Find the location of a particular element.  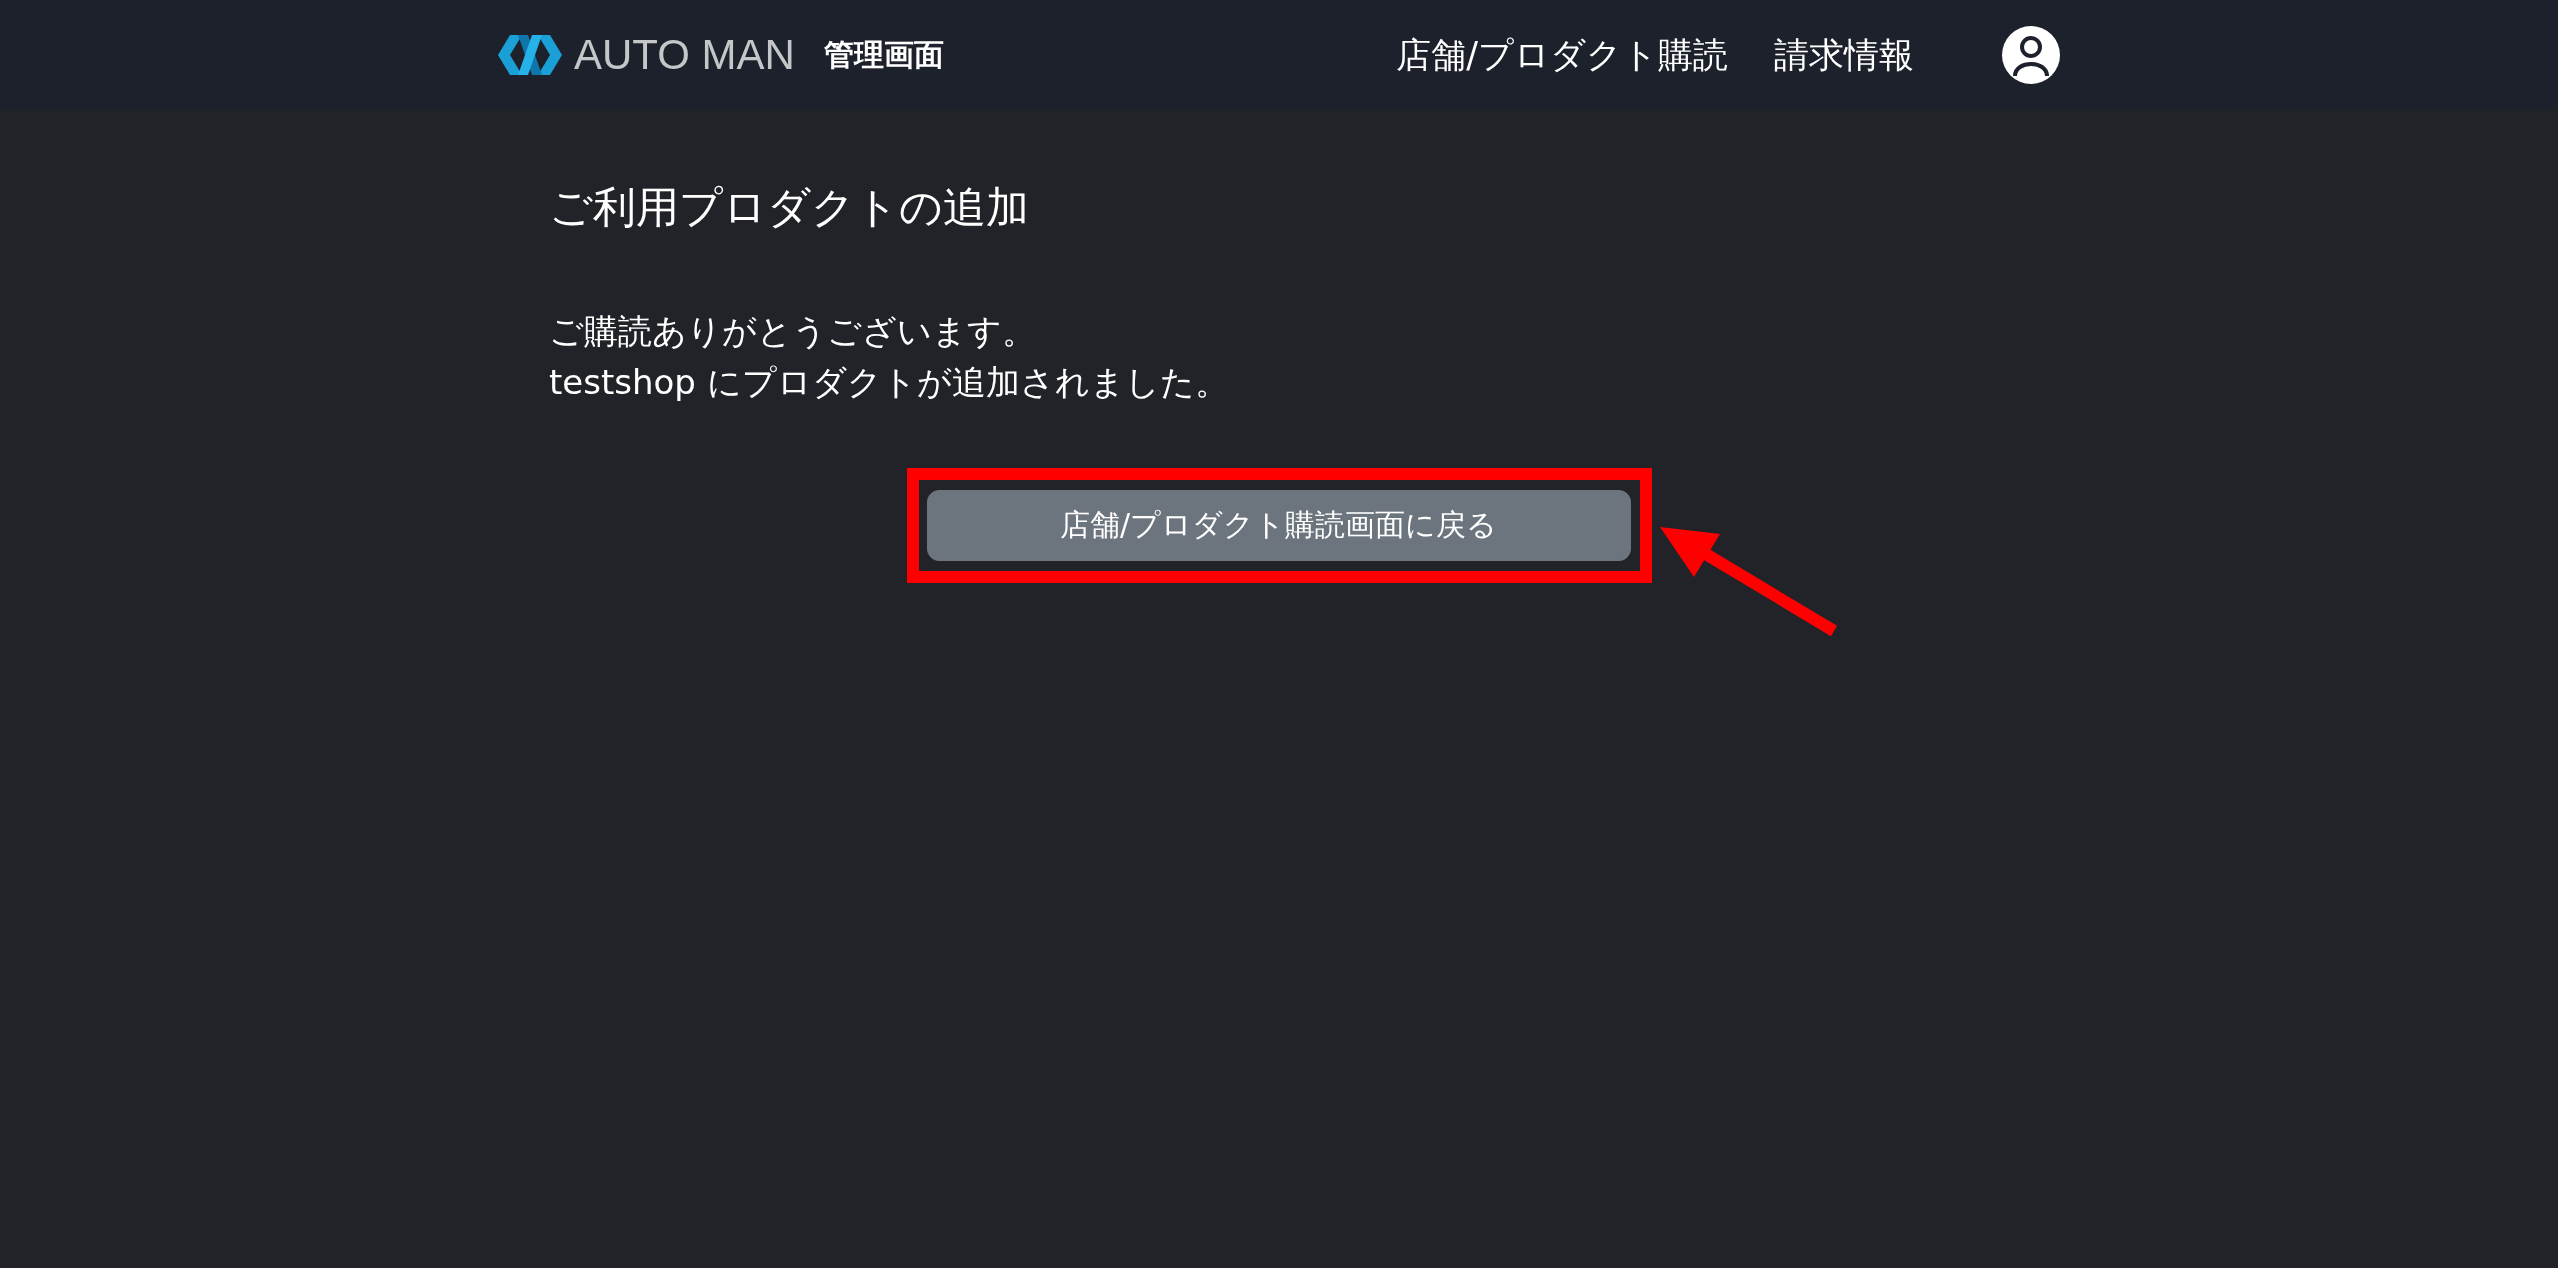

user-avatar-icon is located at coordinates (2031, 55).